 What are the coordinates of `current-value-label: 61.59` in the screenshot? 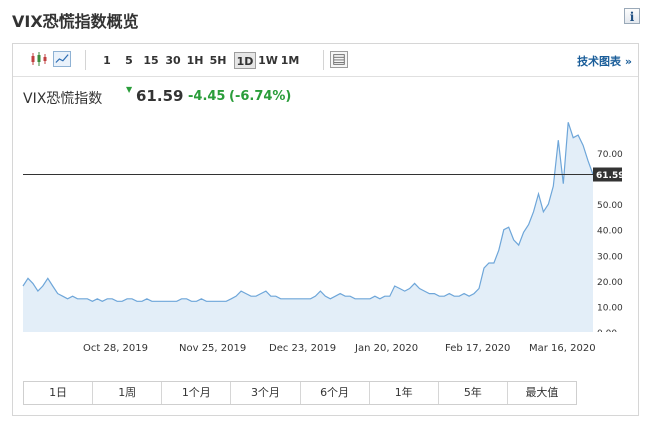 It's located at (610, 176).